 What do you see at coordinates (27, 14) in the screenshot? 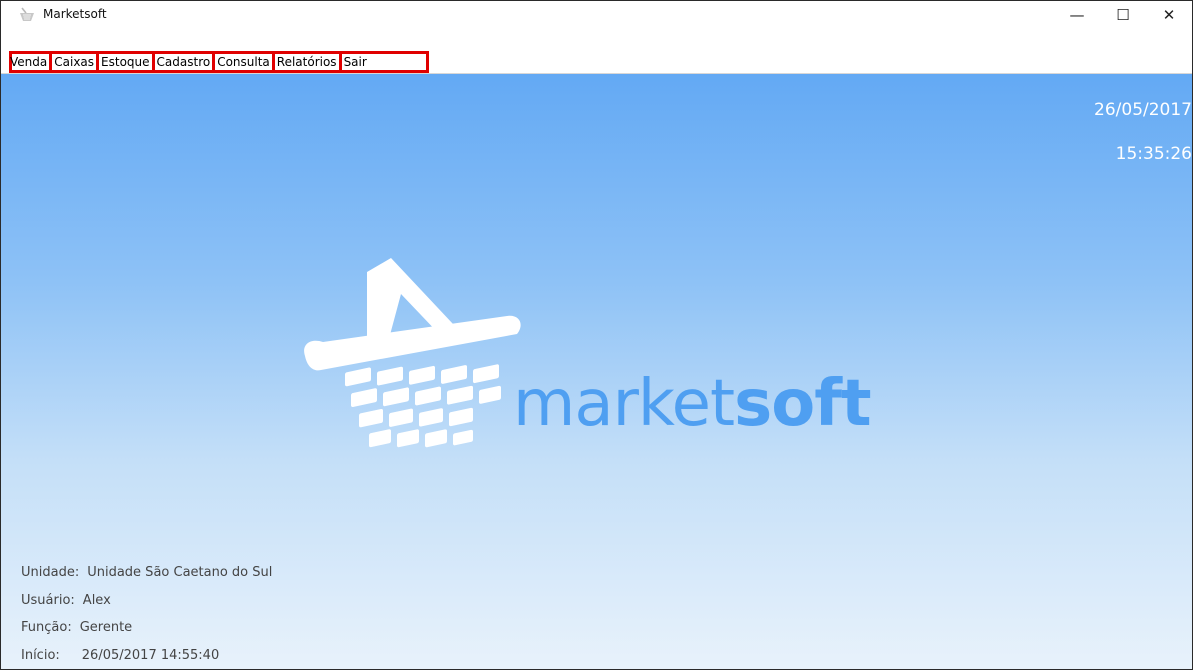
I see `basket-app-icon` at bounding box center [27, 14].